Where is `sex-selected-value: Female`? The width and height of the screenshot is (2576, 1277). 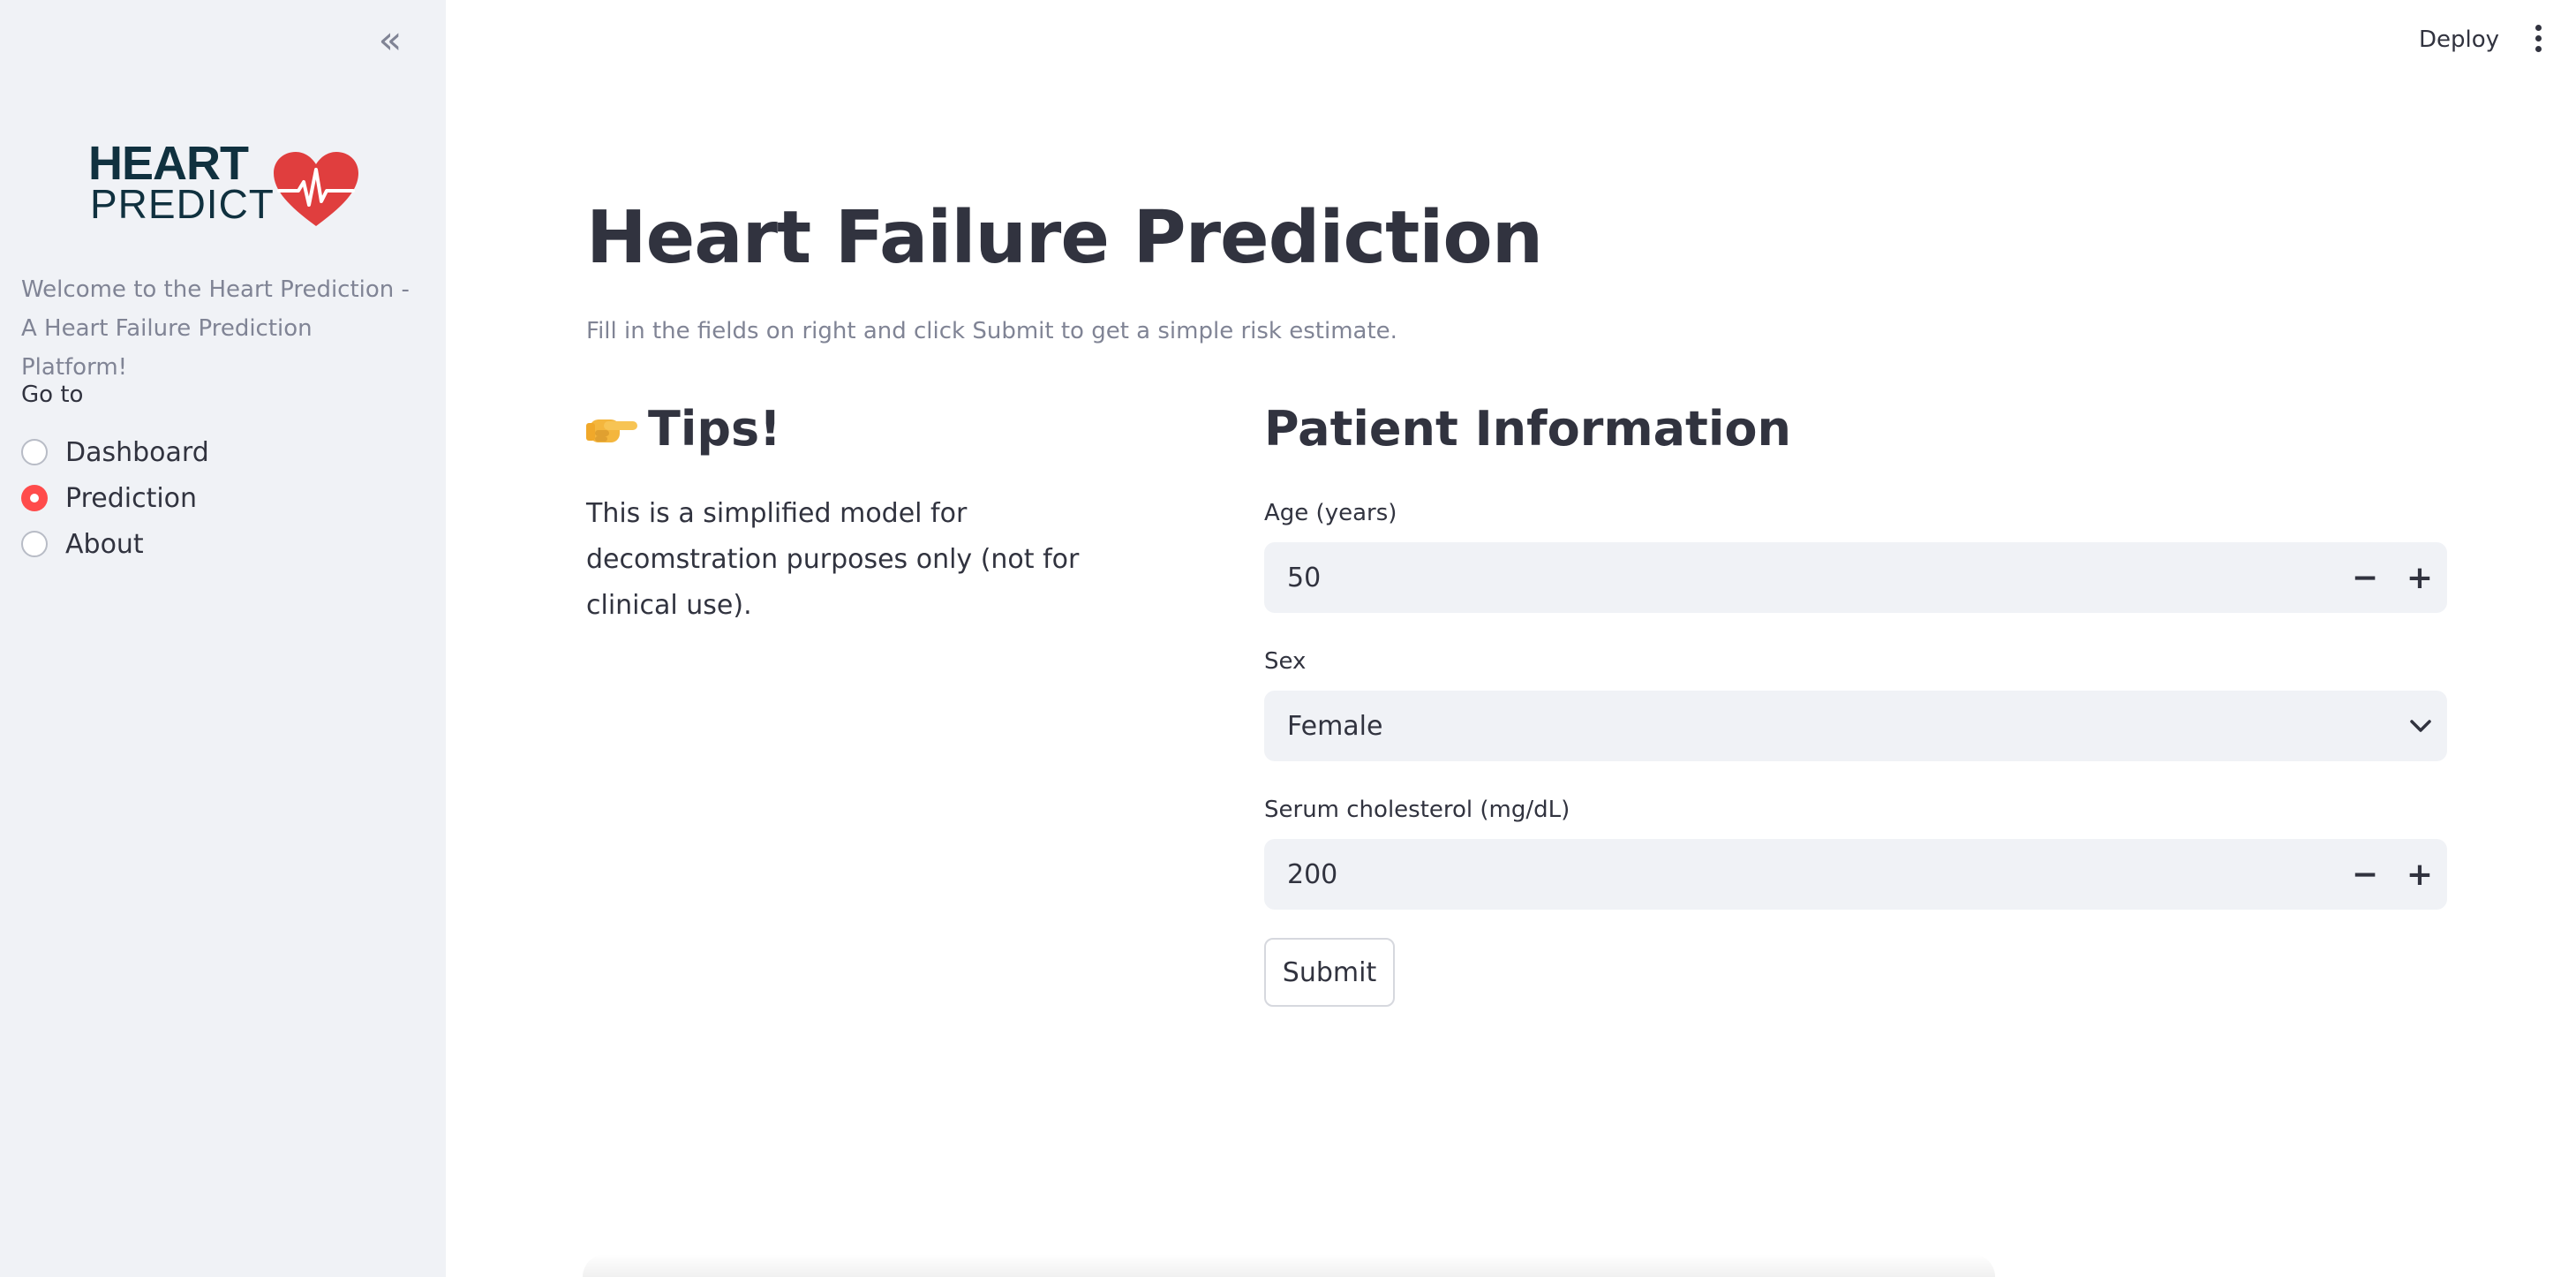 sex-selected-value: Female is located at coordinates (1829, 726).